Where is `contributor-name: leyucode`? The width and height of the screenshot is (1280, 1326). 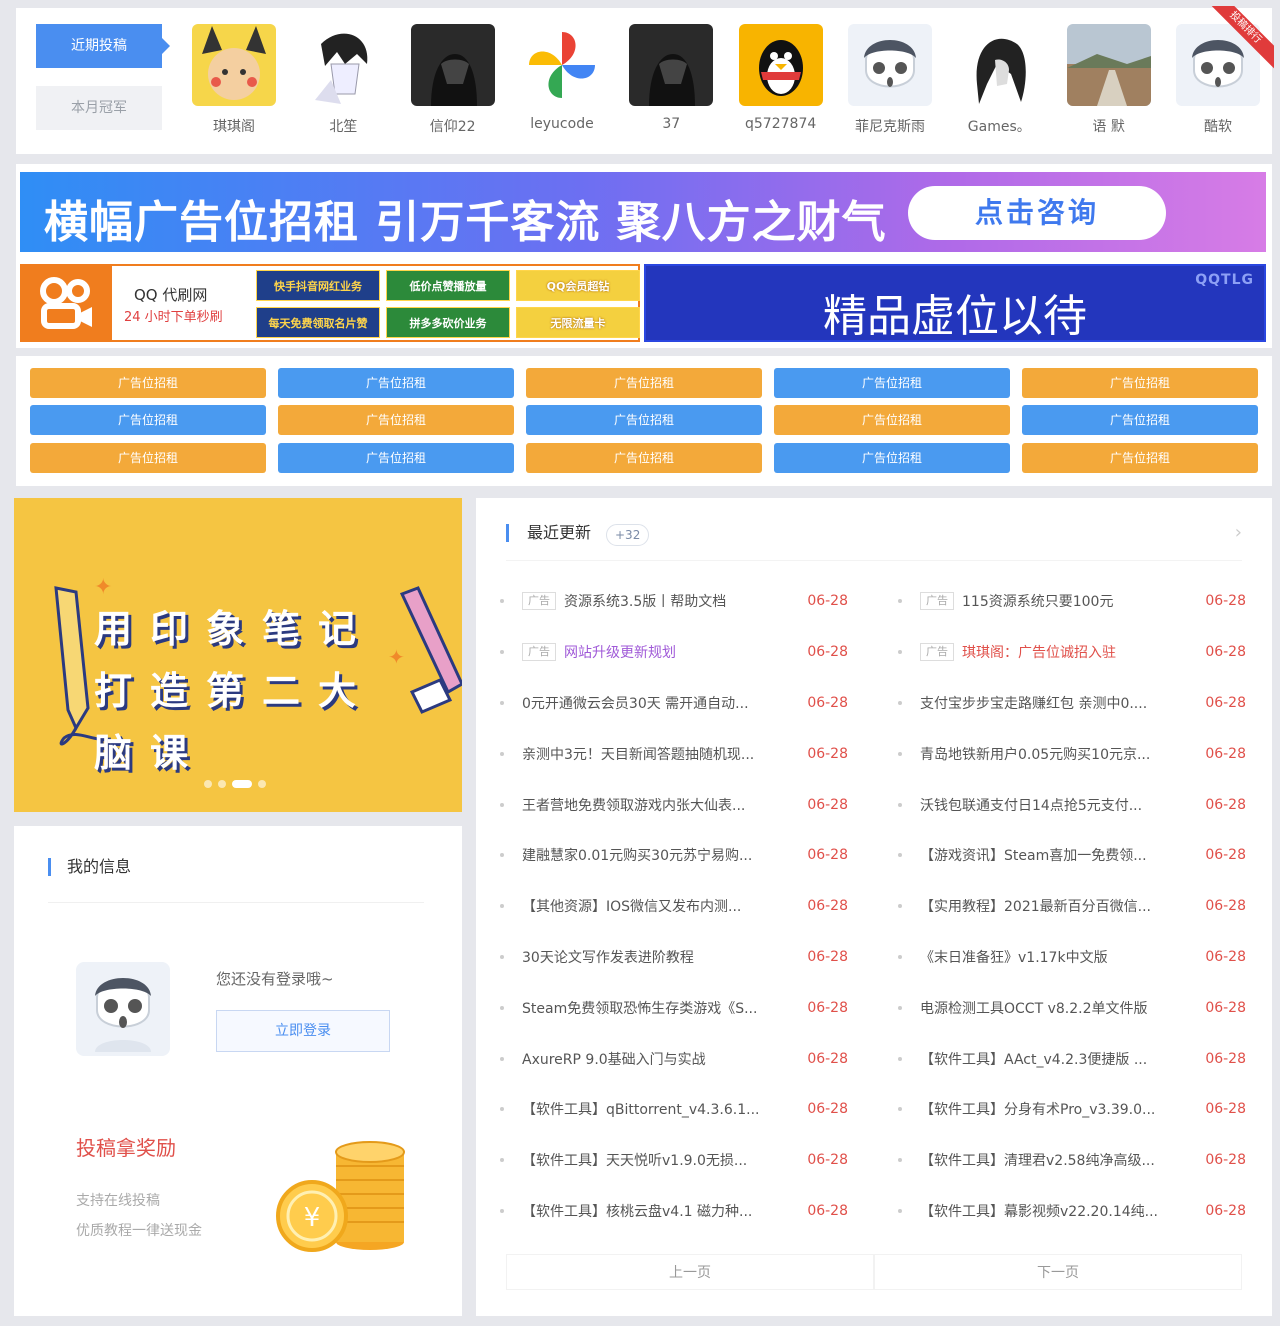
contributor-name: leyucode is located at coordinates (561, 124).